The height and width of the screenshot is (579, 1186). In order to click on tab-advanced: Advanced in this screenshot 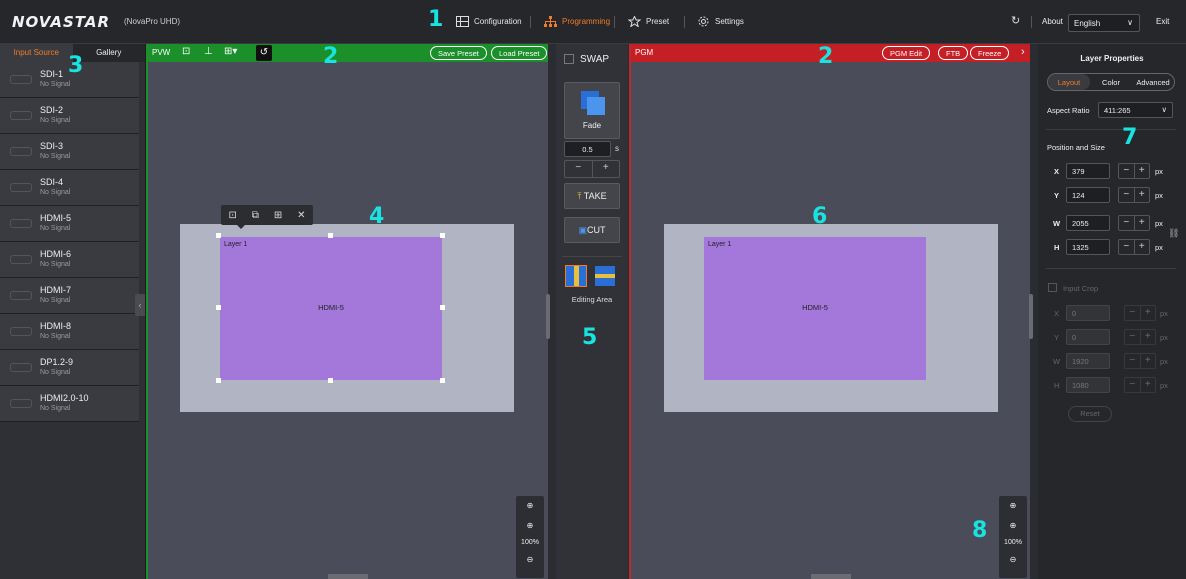, I will do `click(1153, 82)`.